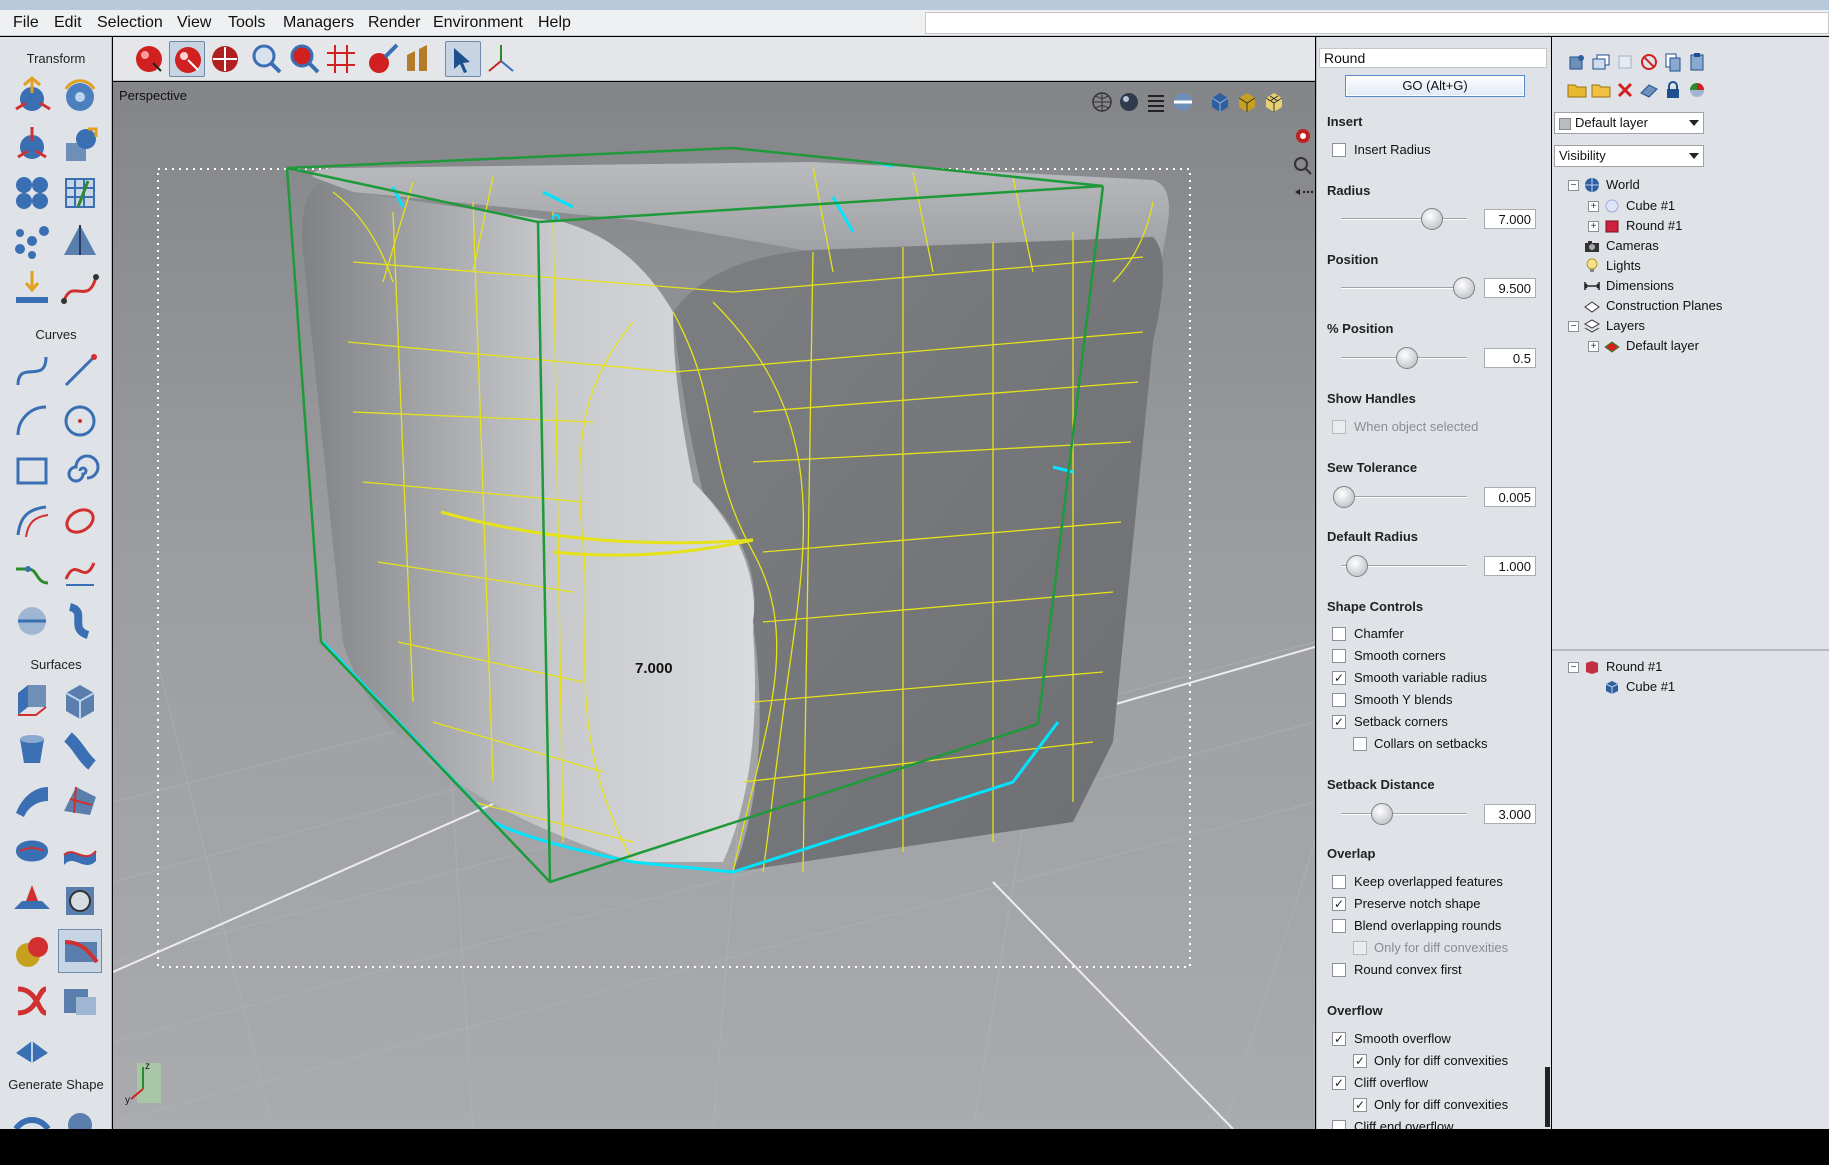 The width and height of the screenshot is (1829, 1165). Describe the element at coordinates (1407, 358) in the screenshot. I see `pct-position-slider-thumb` at that location.